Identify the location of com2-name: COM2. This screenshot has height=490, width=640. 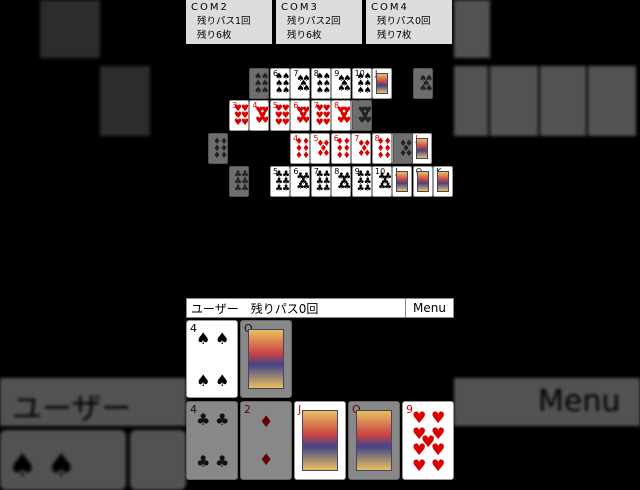
(210, 7).